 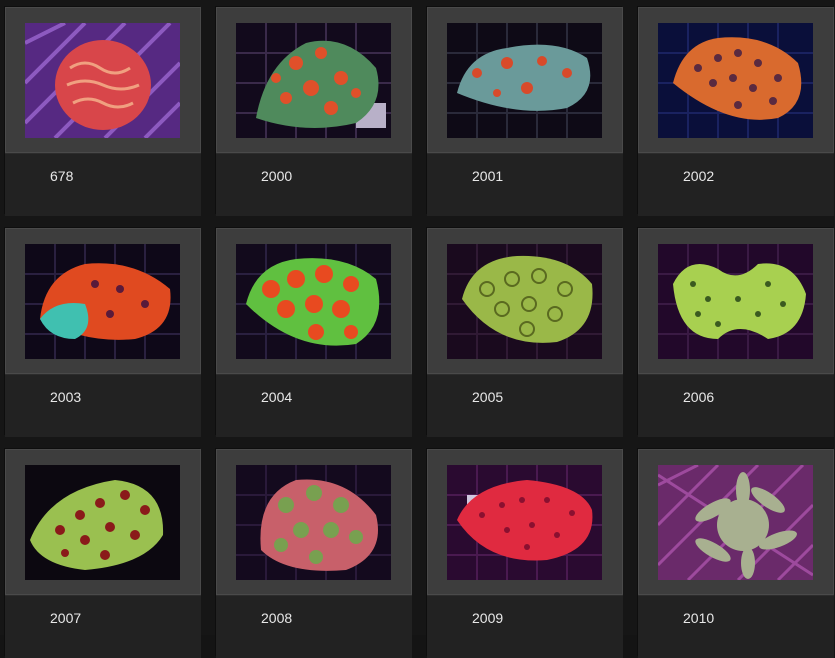 I want to click on item-caption: 2006, so click(x=736, y=405).